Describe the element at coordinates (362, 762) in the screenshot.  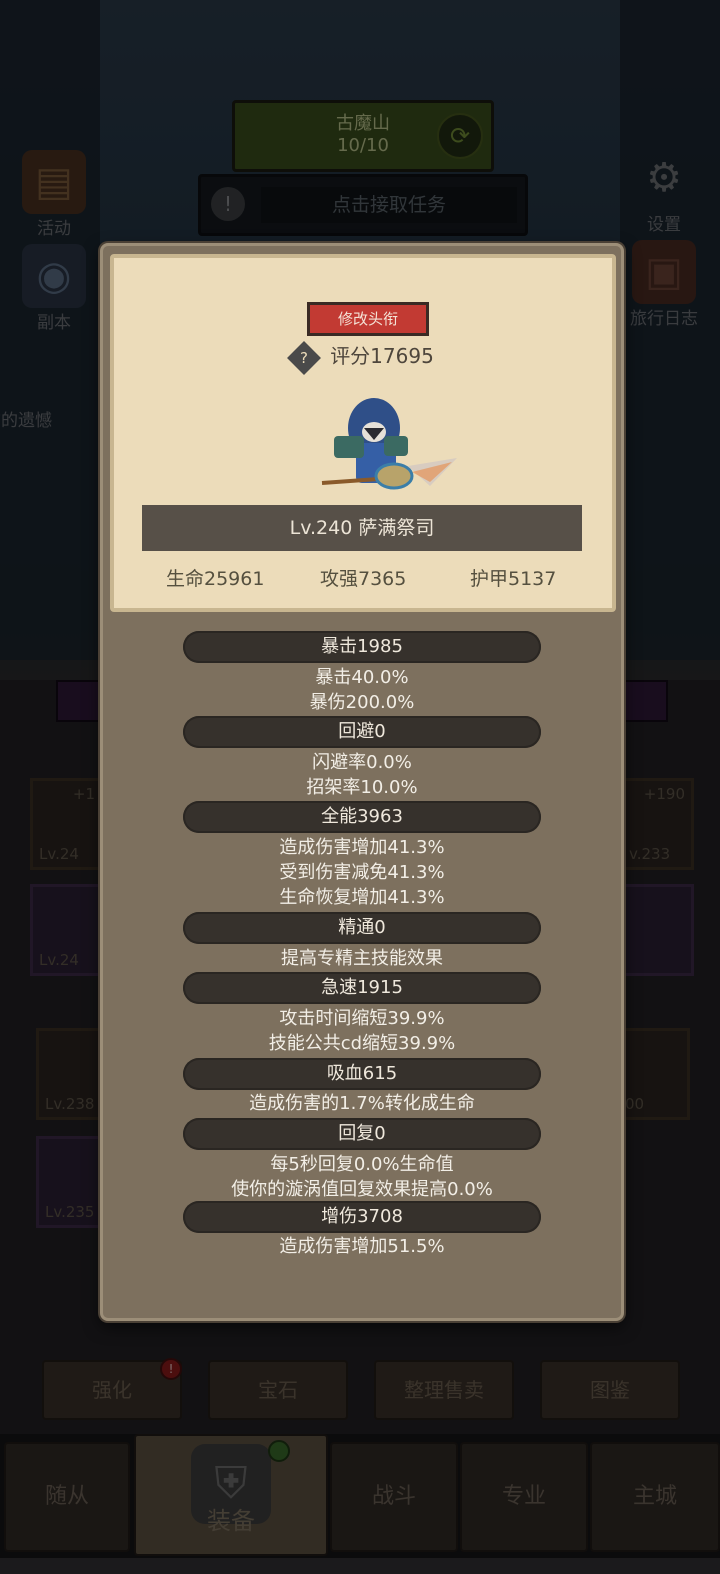
I see `attr-line: 闪避率0.0%` at that location.